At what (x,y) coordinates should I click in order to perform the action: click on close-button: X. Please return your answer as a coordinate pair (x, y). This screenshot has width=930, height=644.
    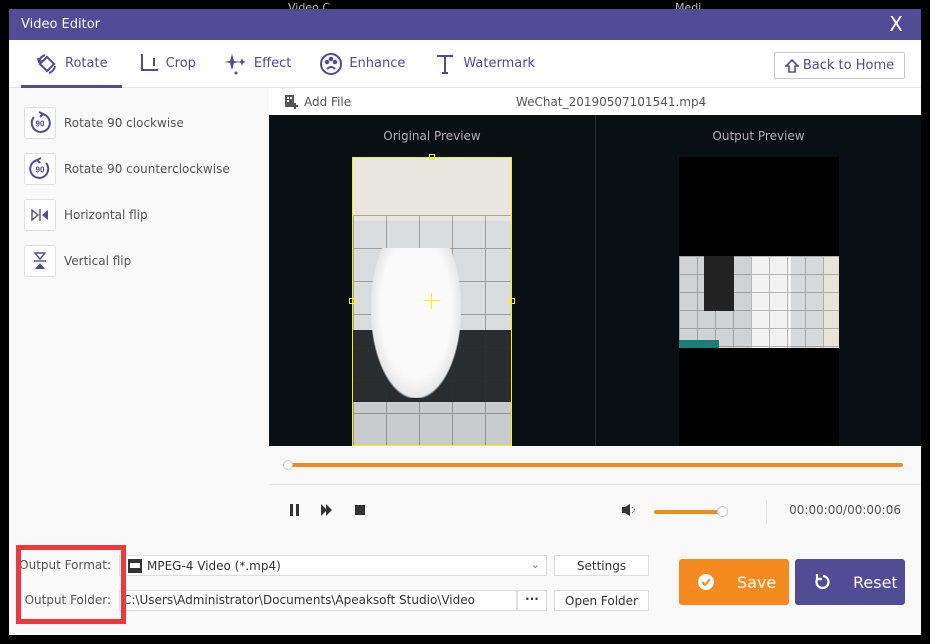
    Looking at the image, I should click on (896, 24).